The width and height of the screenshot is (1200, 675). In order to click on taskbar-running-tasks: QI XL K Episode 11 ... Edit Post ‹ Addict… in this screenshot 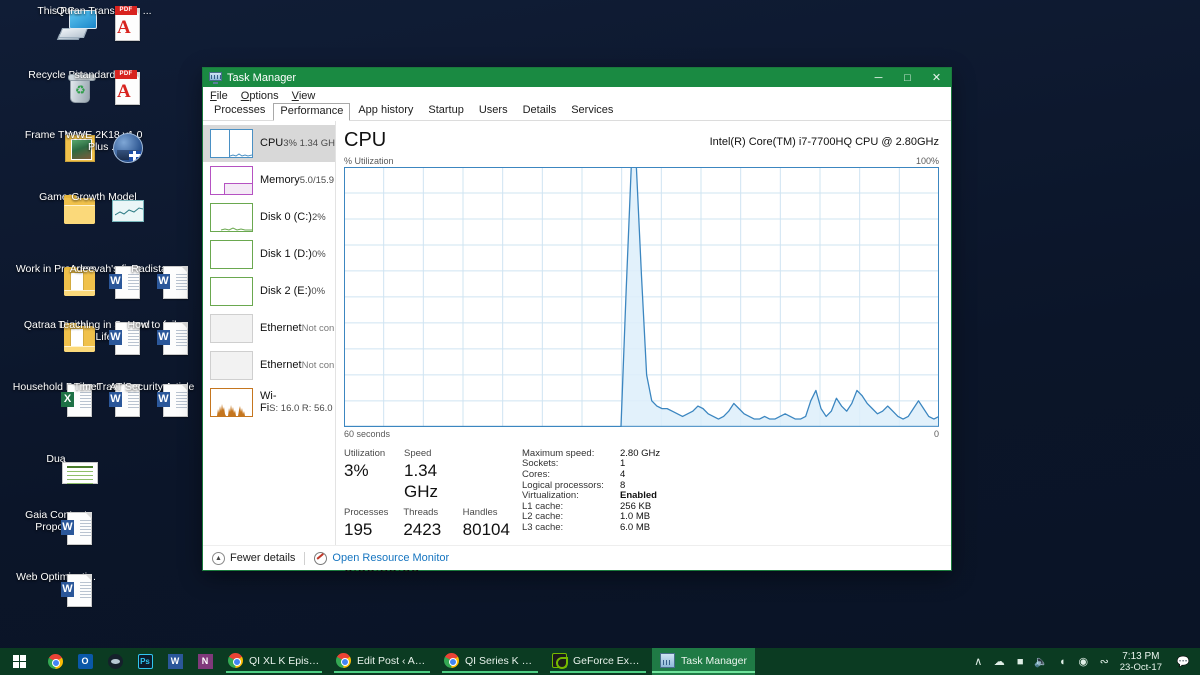, I will do `click(487, 661)`.